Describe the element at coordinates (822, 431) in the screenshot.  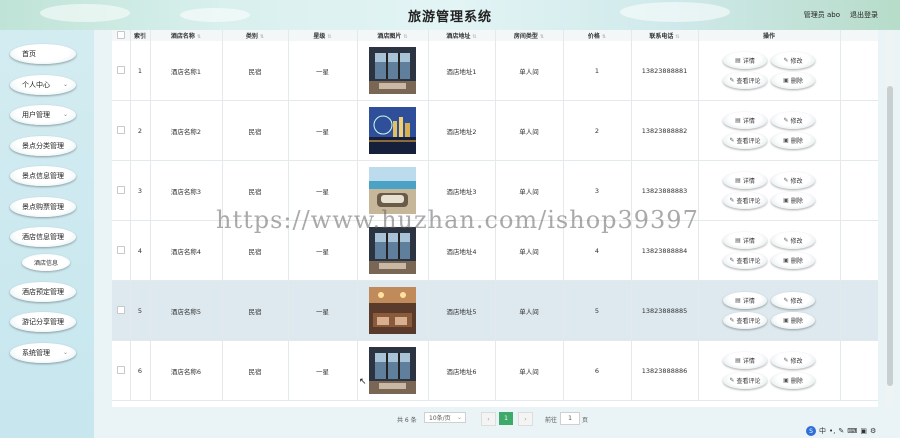
I see `ime-language-label: 中` at that location.